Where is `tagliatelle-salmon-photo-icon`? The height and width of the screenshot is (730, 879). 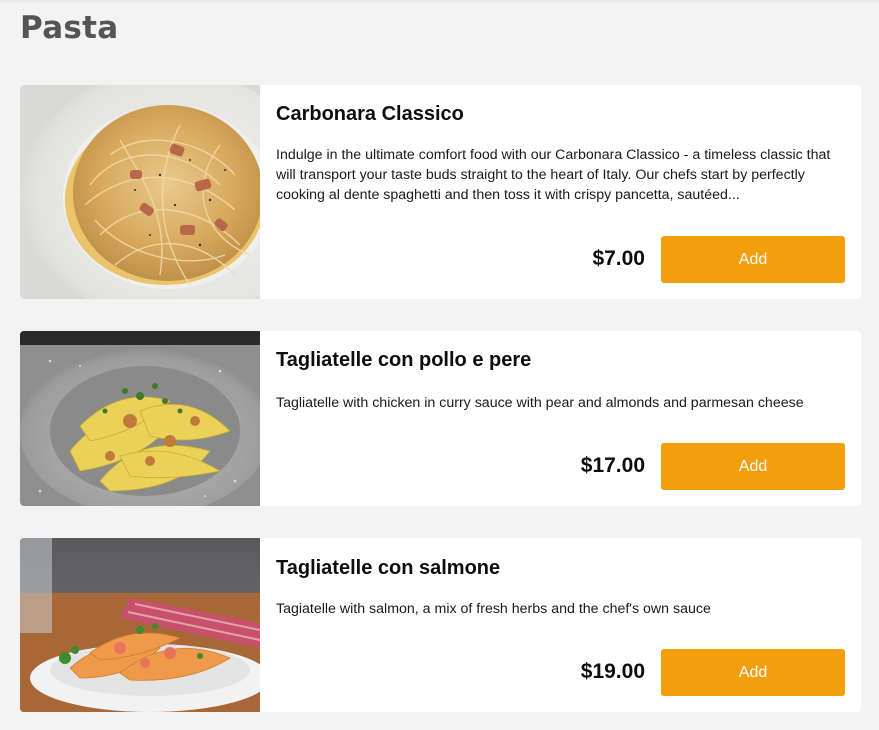
tagliatelle-salmon-photo-icon is located at coordinates (140, 625).